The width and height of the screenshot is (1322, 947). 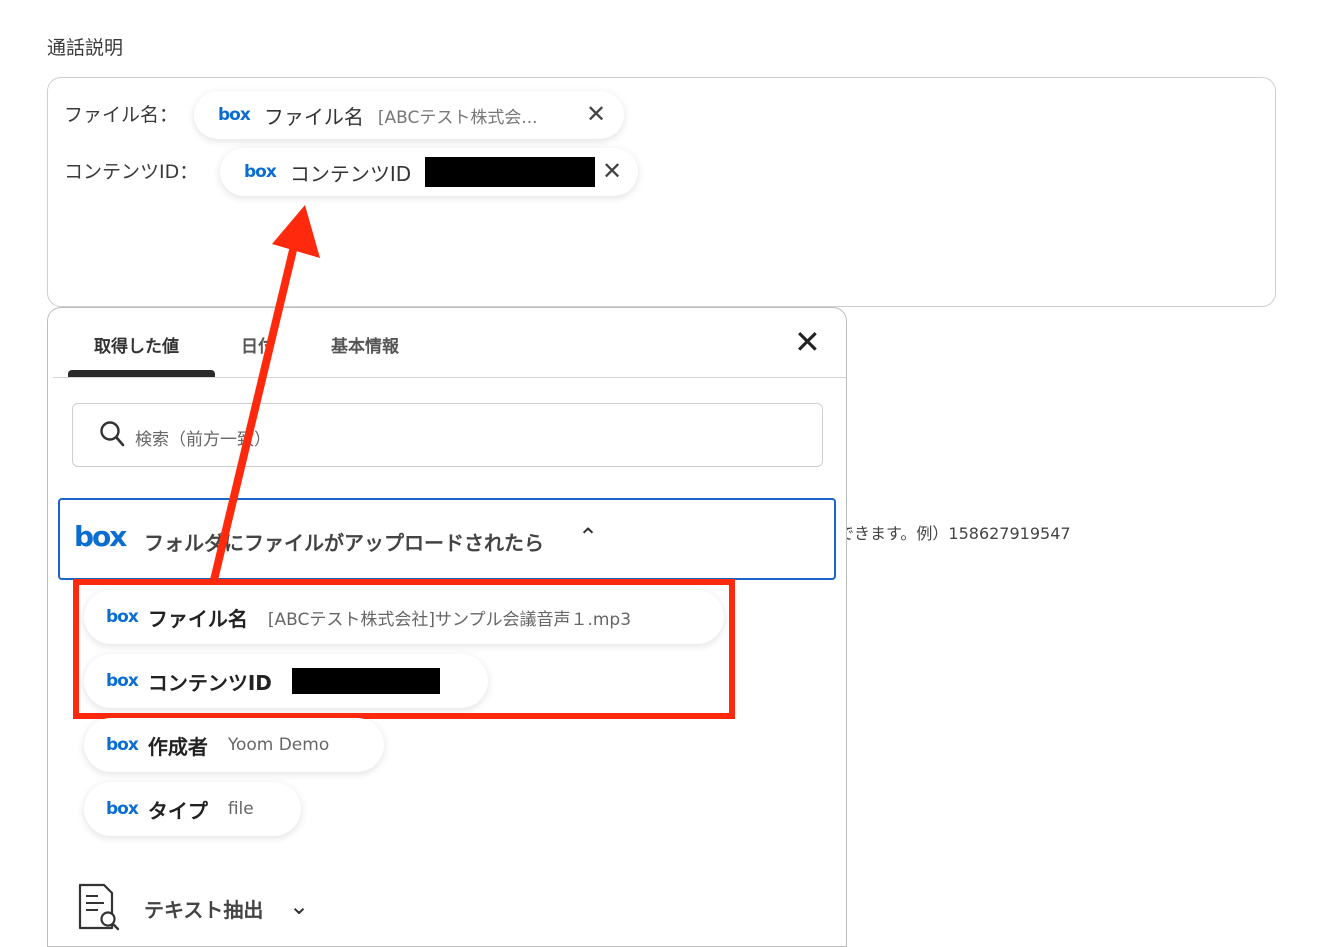 What do you see at coordinates (203, 440) in the screenshot?
I see `search-placeholder: 検索（前方一致）` at bounding box center [203, 440].